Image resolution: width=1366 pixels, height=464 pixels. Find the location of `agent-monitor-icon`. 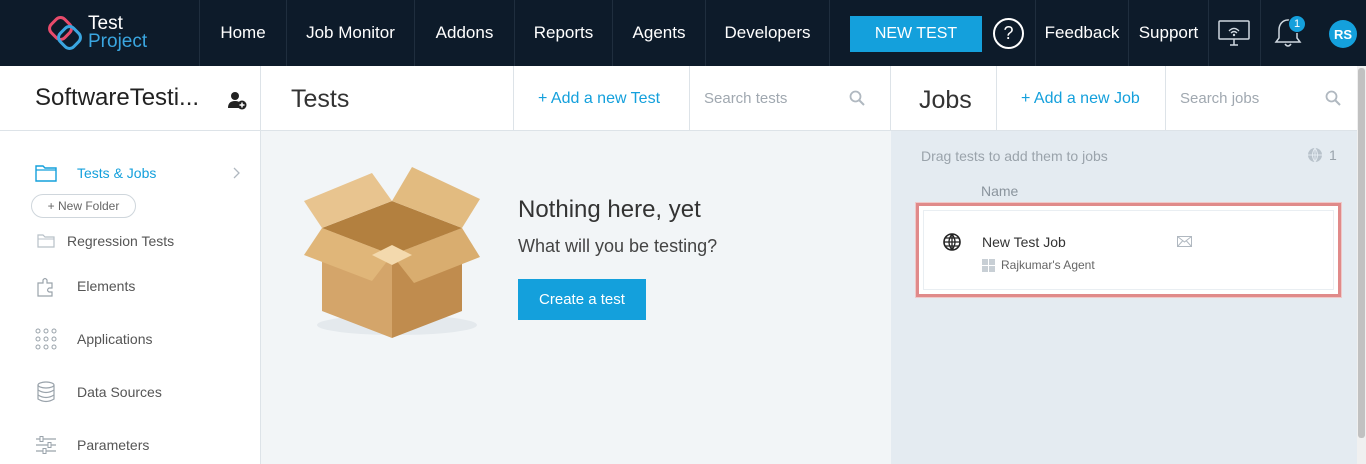

agent-monitor-icon is located at coordinates (1234, 33).